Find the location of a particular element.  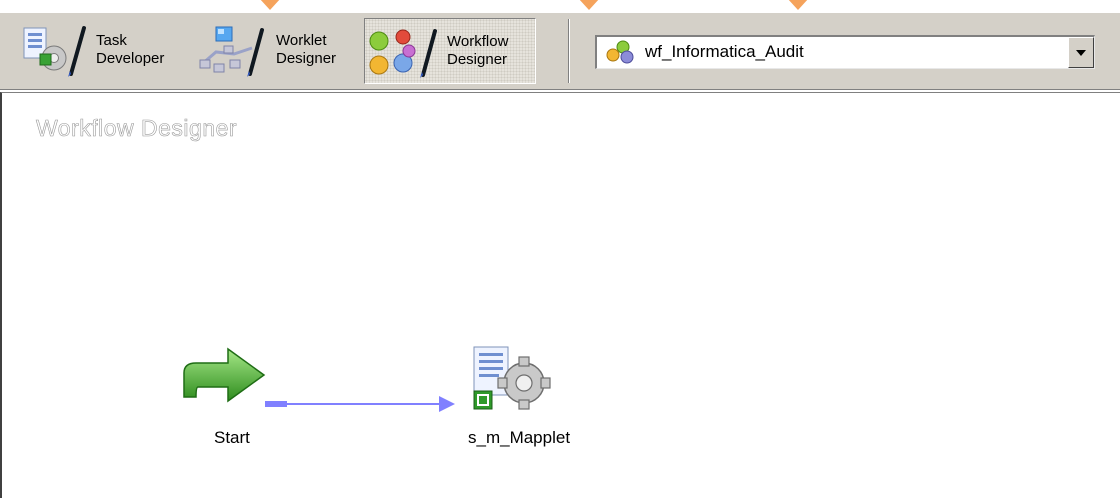

workflow-select-value: wf_Informatica_Audit is located at coordinates (724, 51).